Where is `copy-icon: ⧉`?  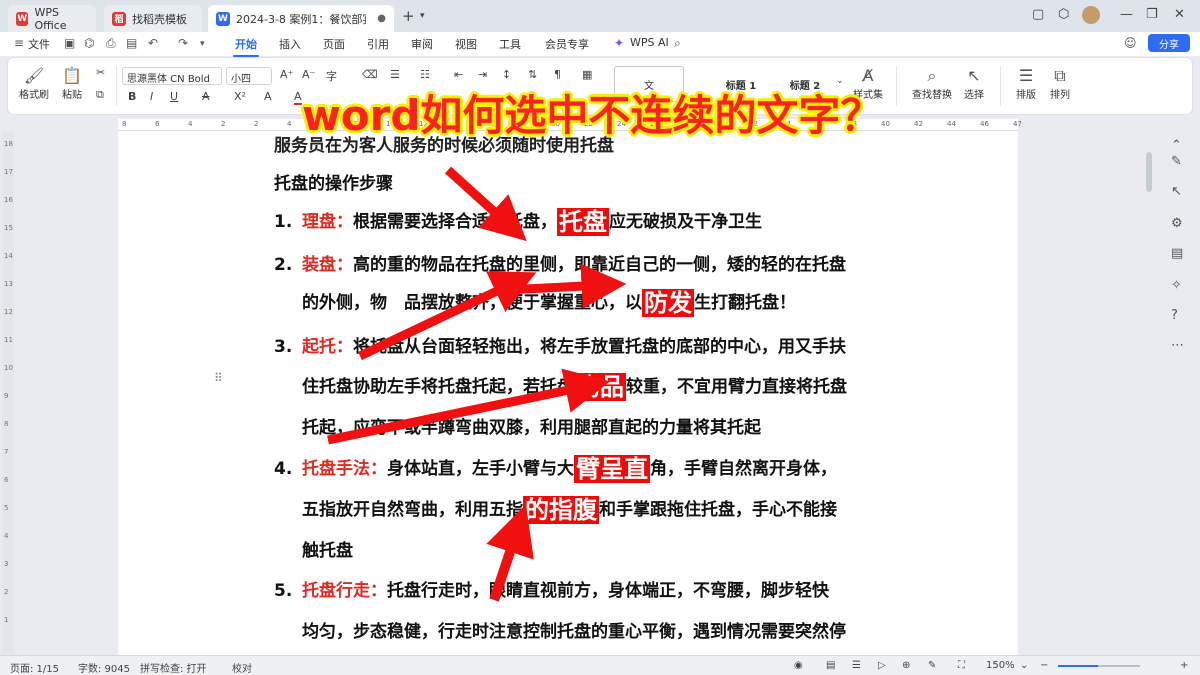
copy-icon: ⧉ is located at coordinates (100, 95).